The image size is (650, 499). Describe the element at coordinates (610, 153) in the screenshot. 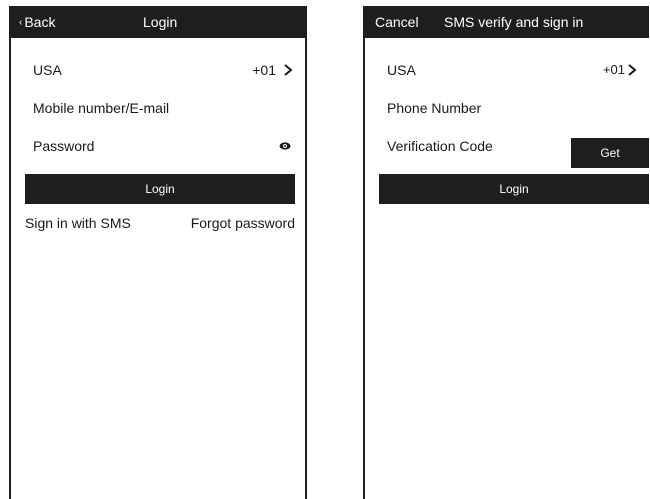

I see `get-code-button: Get` at that location.